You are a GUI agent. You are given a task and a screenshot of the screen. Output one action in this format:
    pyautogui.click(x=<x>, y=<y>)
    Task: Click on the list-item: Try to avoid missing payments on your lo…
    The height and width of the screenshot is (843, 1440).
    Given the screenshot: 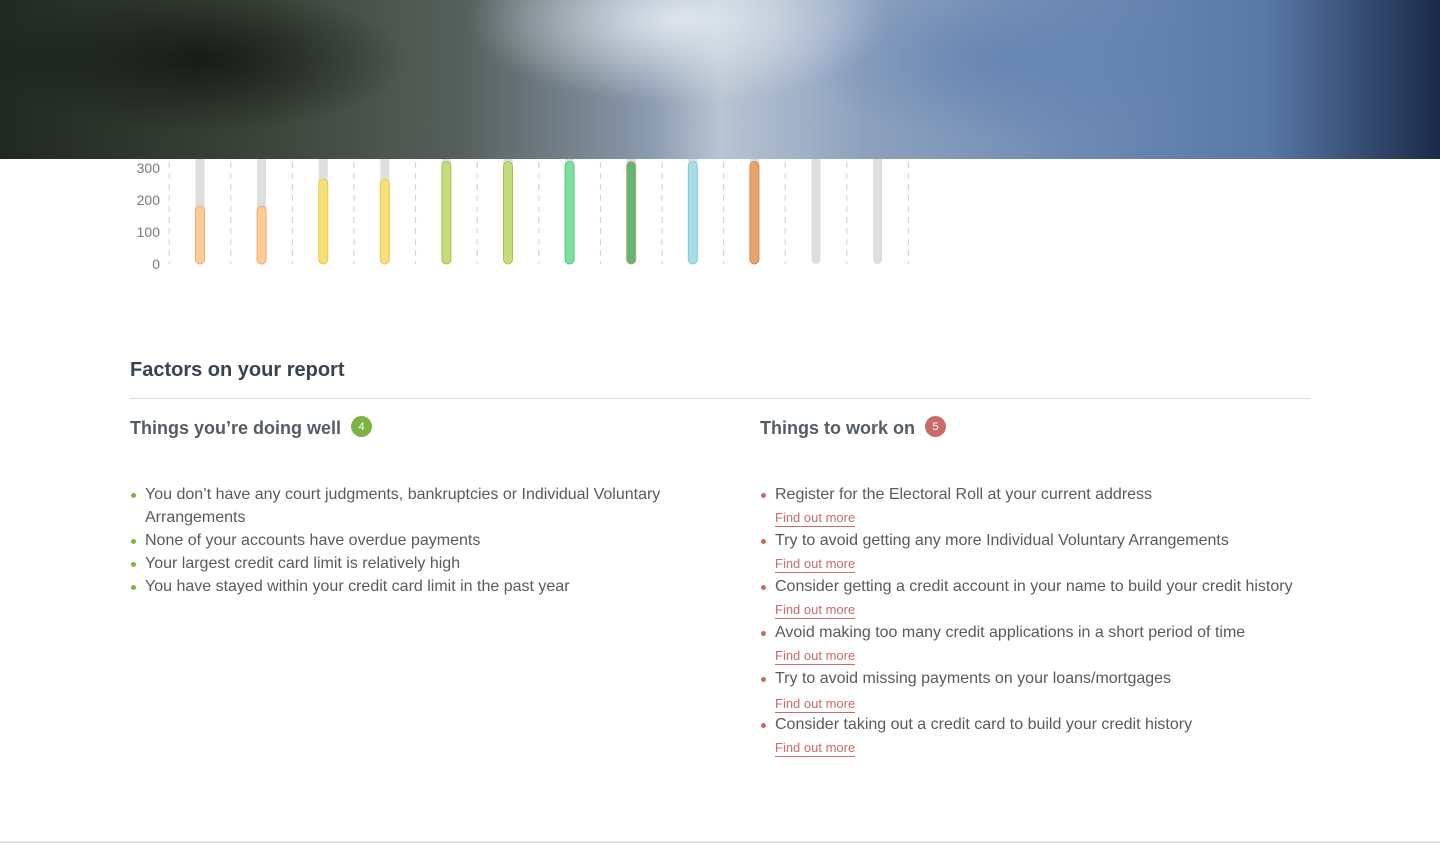 What is the action you would take?
    pyautogui.click(x=1040, y=690)
    